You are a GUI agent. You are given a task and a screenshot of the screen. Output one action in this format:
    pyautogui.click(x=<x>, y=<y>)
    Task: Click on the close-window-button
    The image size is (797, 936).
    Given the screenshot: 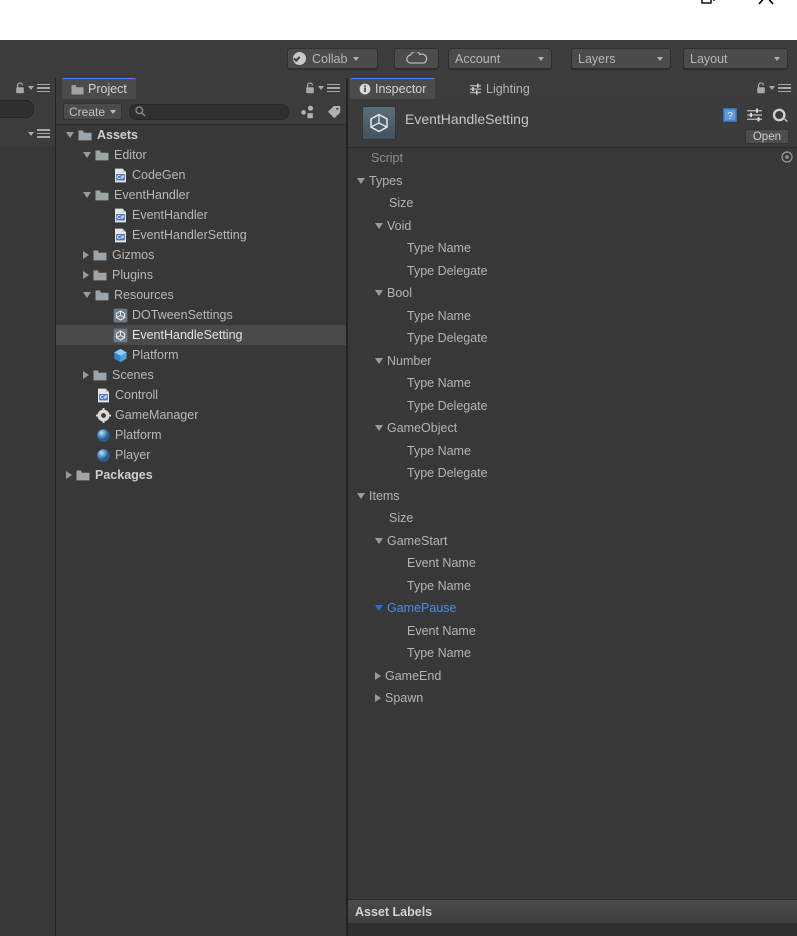 What is the action you would take?
    pyautogui.click(x=766, y=5)
    